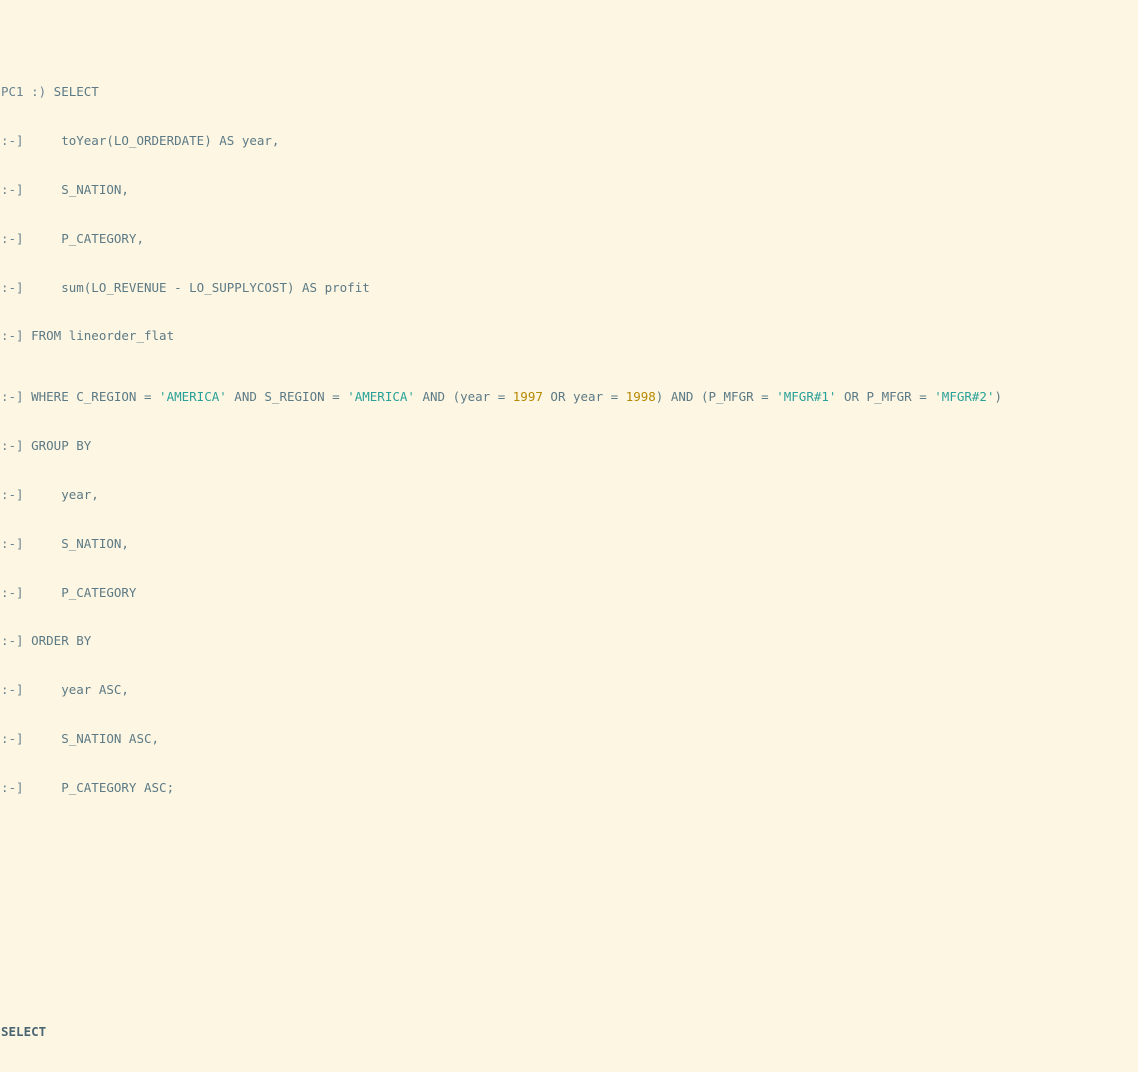 The image size is (1138, 1072). I want to click on echo-text: toYear(LO_ORDERDATE) AS year,, so click(151, 141).